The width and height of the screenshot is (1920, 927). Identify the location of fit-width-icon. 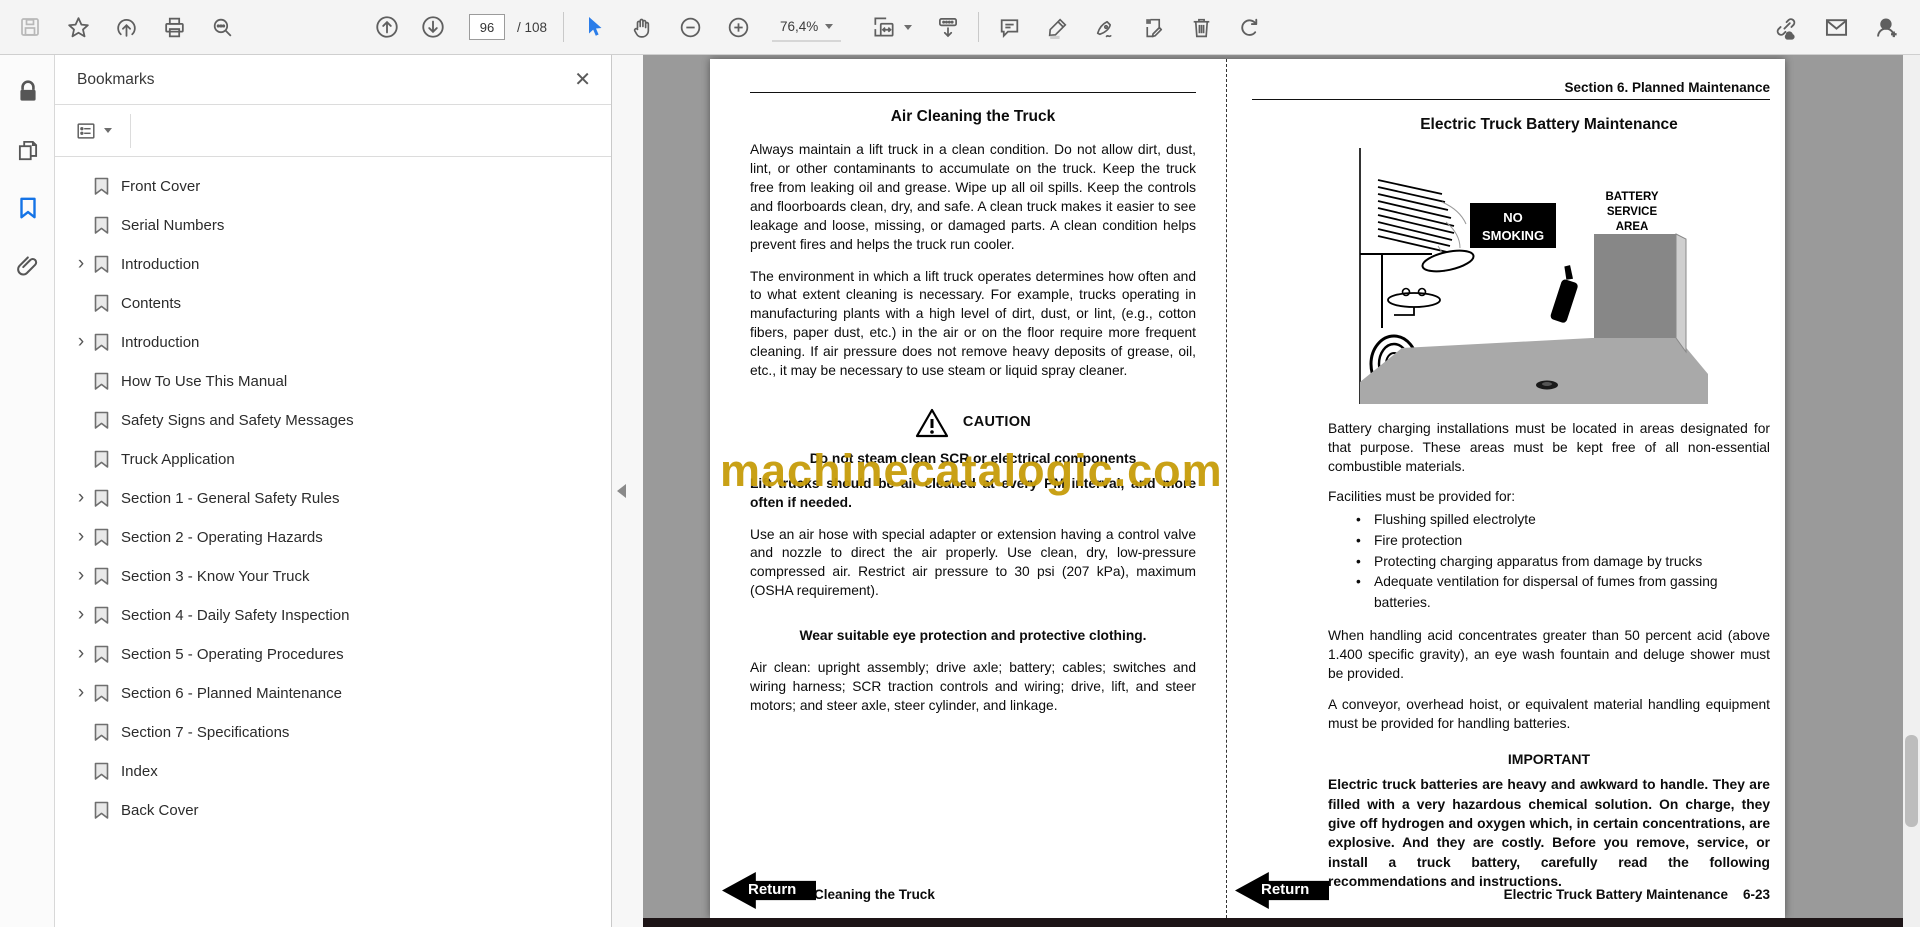
(884, 27).